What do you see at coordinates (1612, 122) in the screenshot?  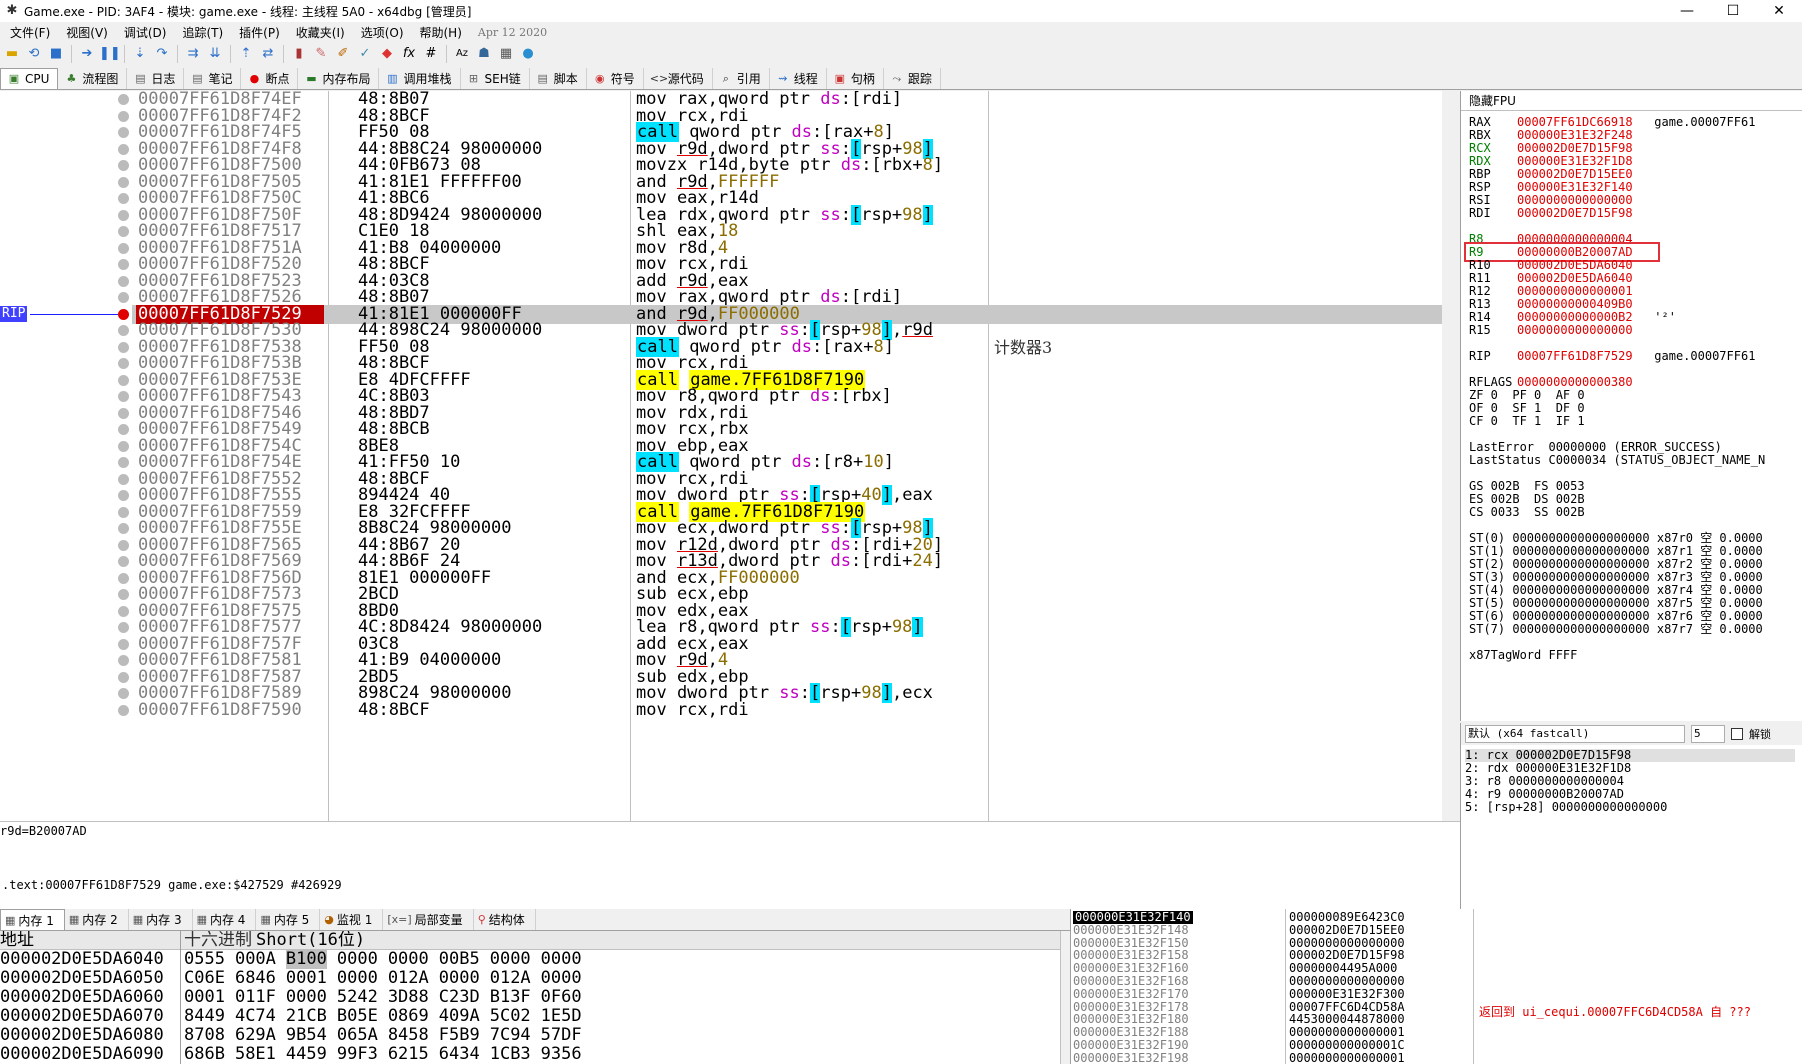 I see `register-row: RAX 00007FF61DC66918 game.00007FF61` at bounding box center [1612, 122].